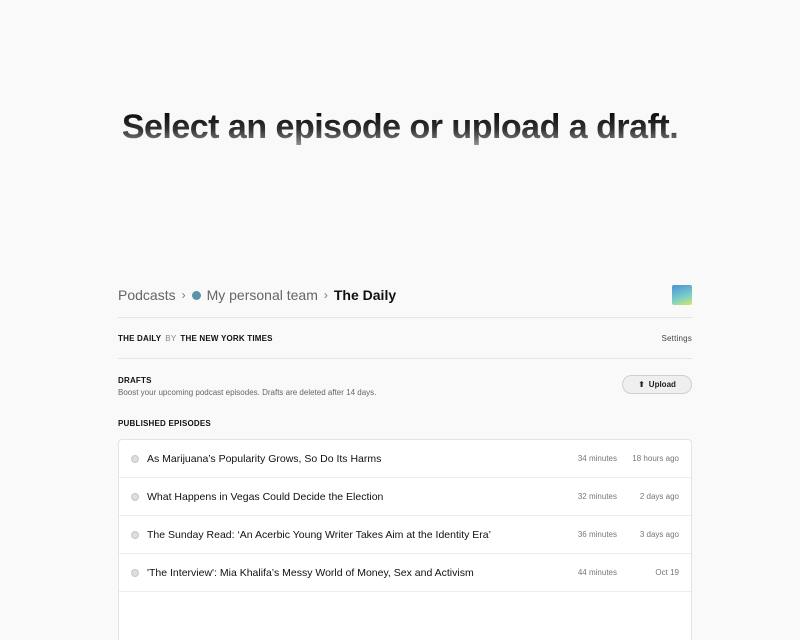 This screenshot has width=800, height=640. Describe the element at coordinates (171, 338) in the screenshot. I see `show-by-word: BY` at that location.